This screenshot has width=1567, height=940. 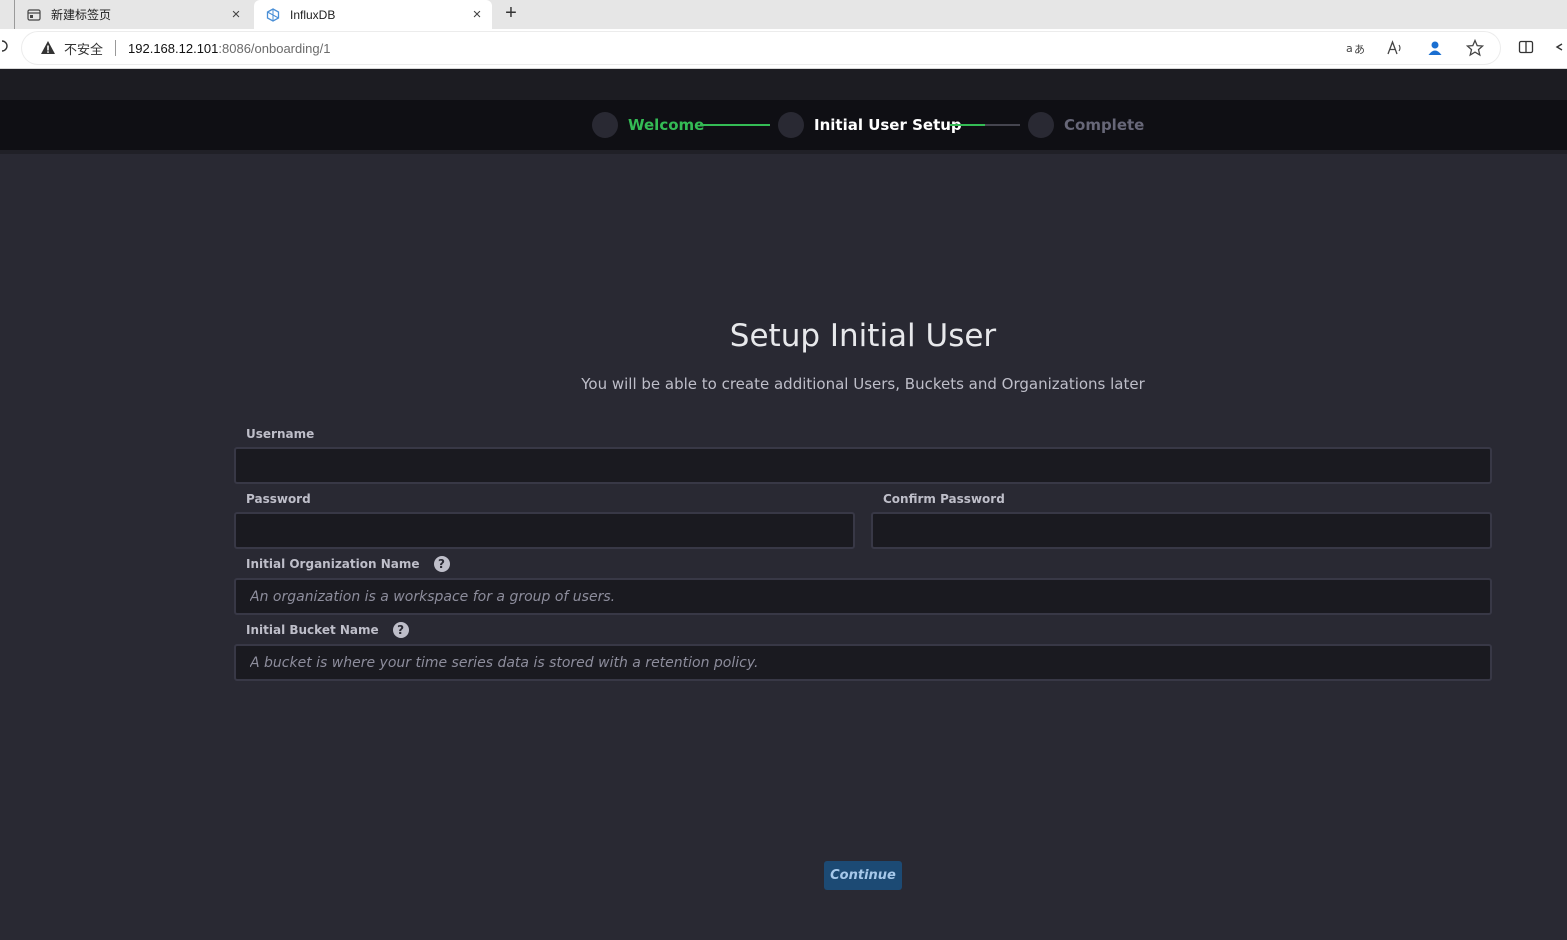 What do you see at coordinates (511, 14) in the screenshot?
I see `new-tab-button: +` at bounding box center [511, 14].